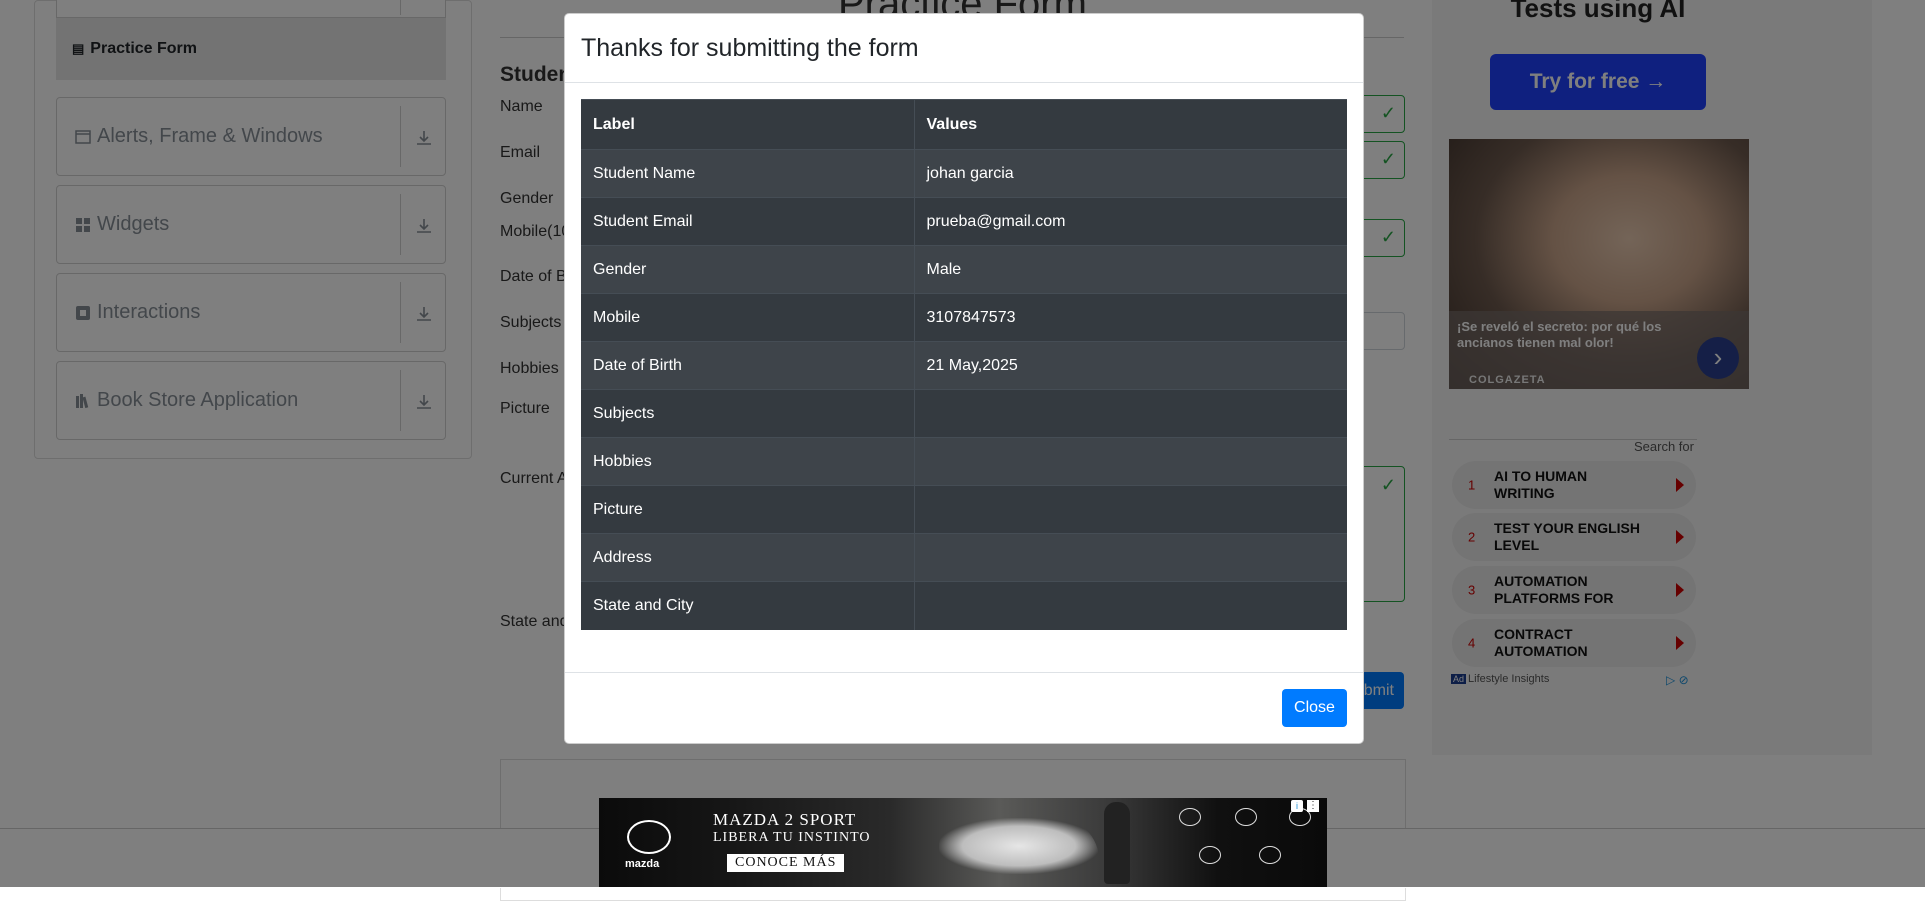 This screenshot has width=1925, height=901. What do you see at coordinates (786, 863) in the screenshot?
I see `banner-cta-button: CONOCE MÁS` at bounding box center [786, 863].